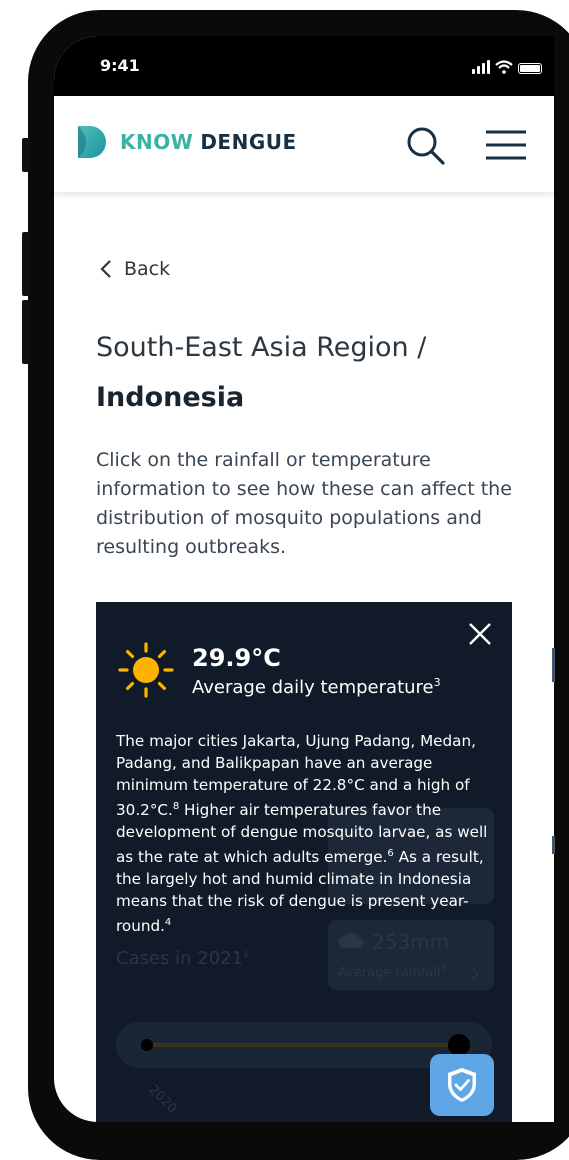 The height and width of the screenshot is (1160, 569). What do you see at coordinates (476, 974) in the screenshot?
I see `chevron-right-icon` at bounding box center [476, 974].